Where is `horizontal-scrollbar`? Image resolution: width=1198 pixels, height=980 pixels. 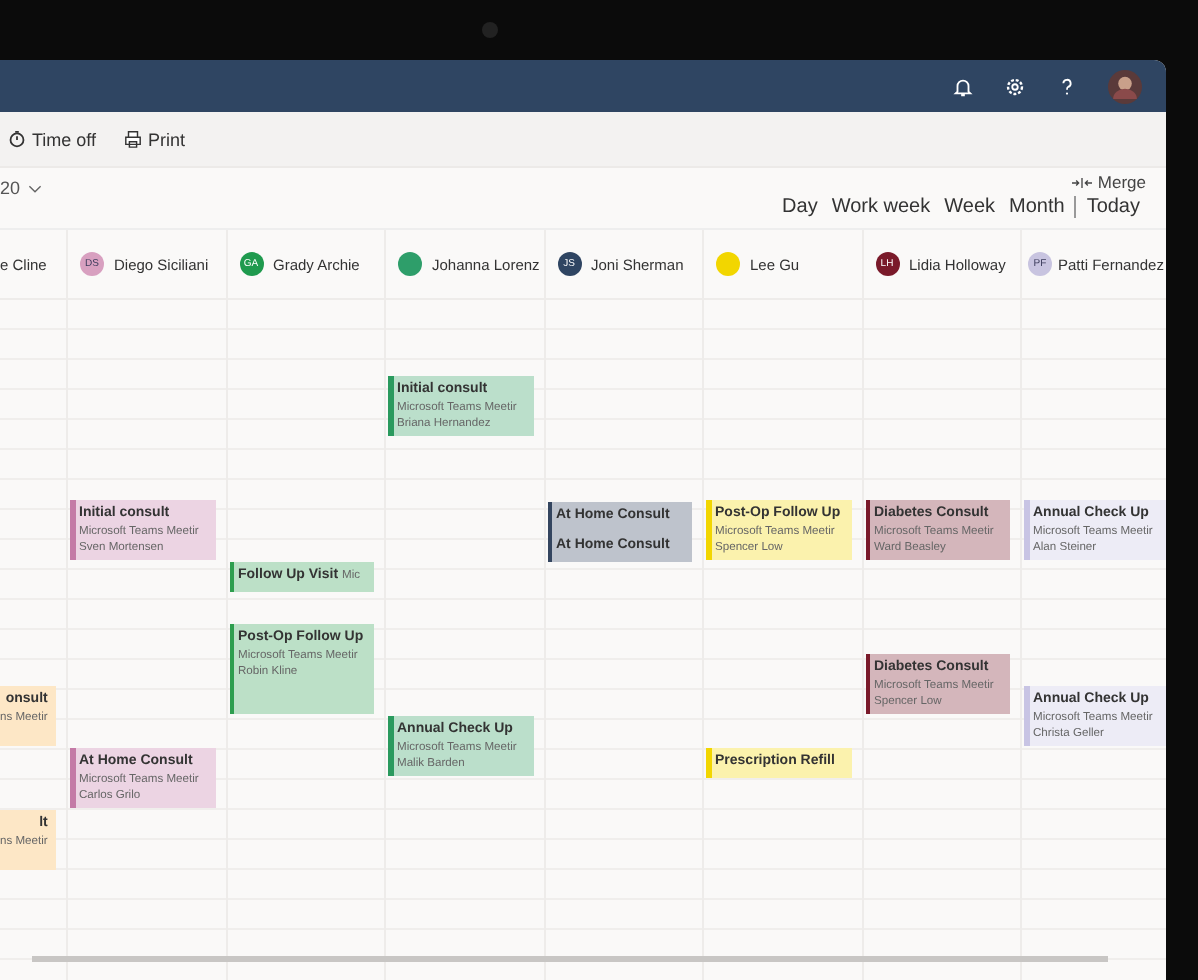
horizontal-scrollbar is located at coordinates (570, 959).